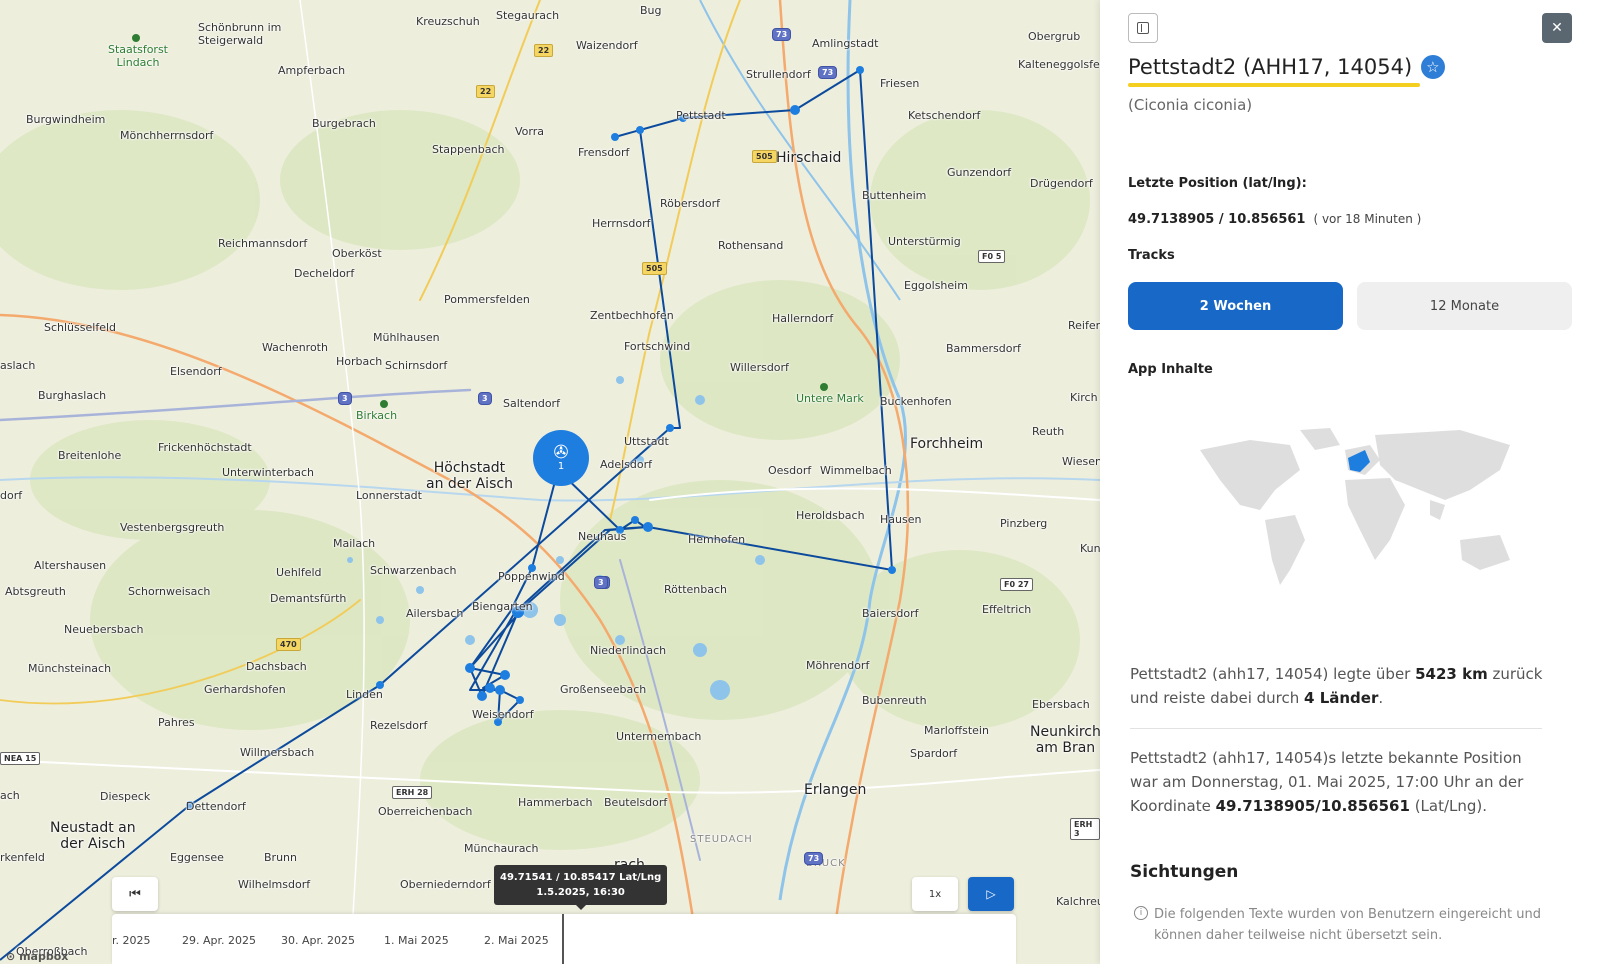 This screenshot has height=964, width=1600. Describe the element at coordinates (1065, 740) in the screenshot. I see `city-label: Neunkirch am Bran` at that location.